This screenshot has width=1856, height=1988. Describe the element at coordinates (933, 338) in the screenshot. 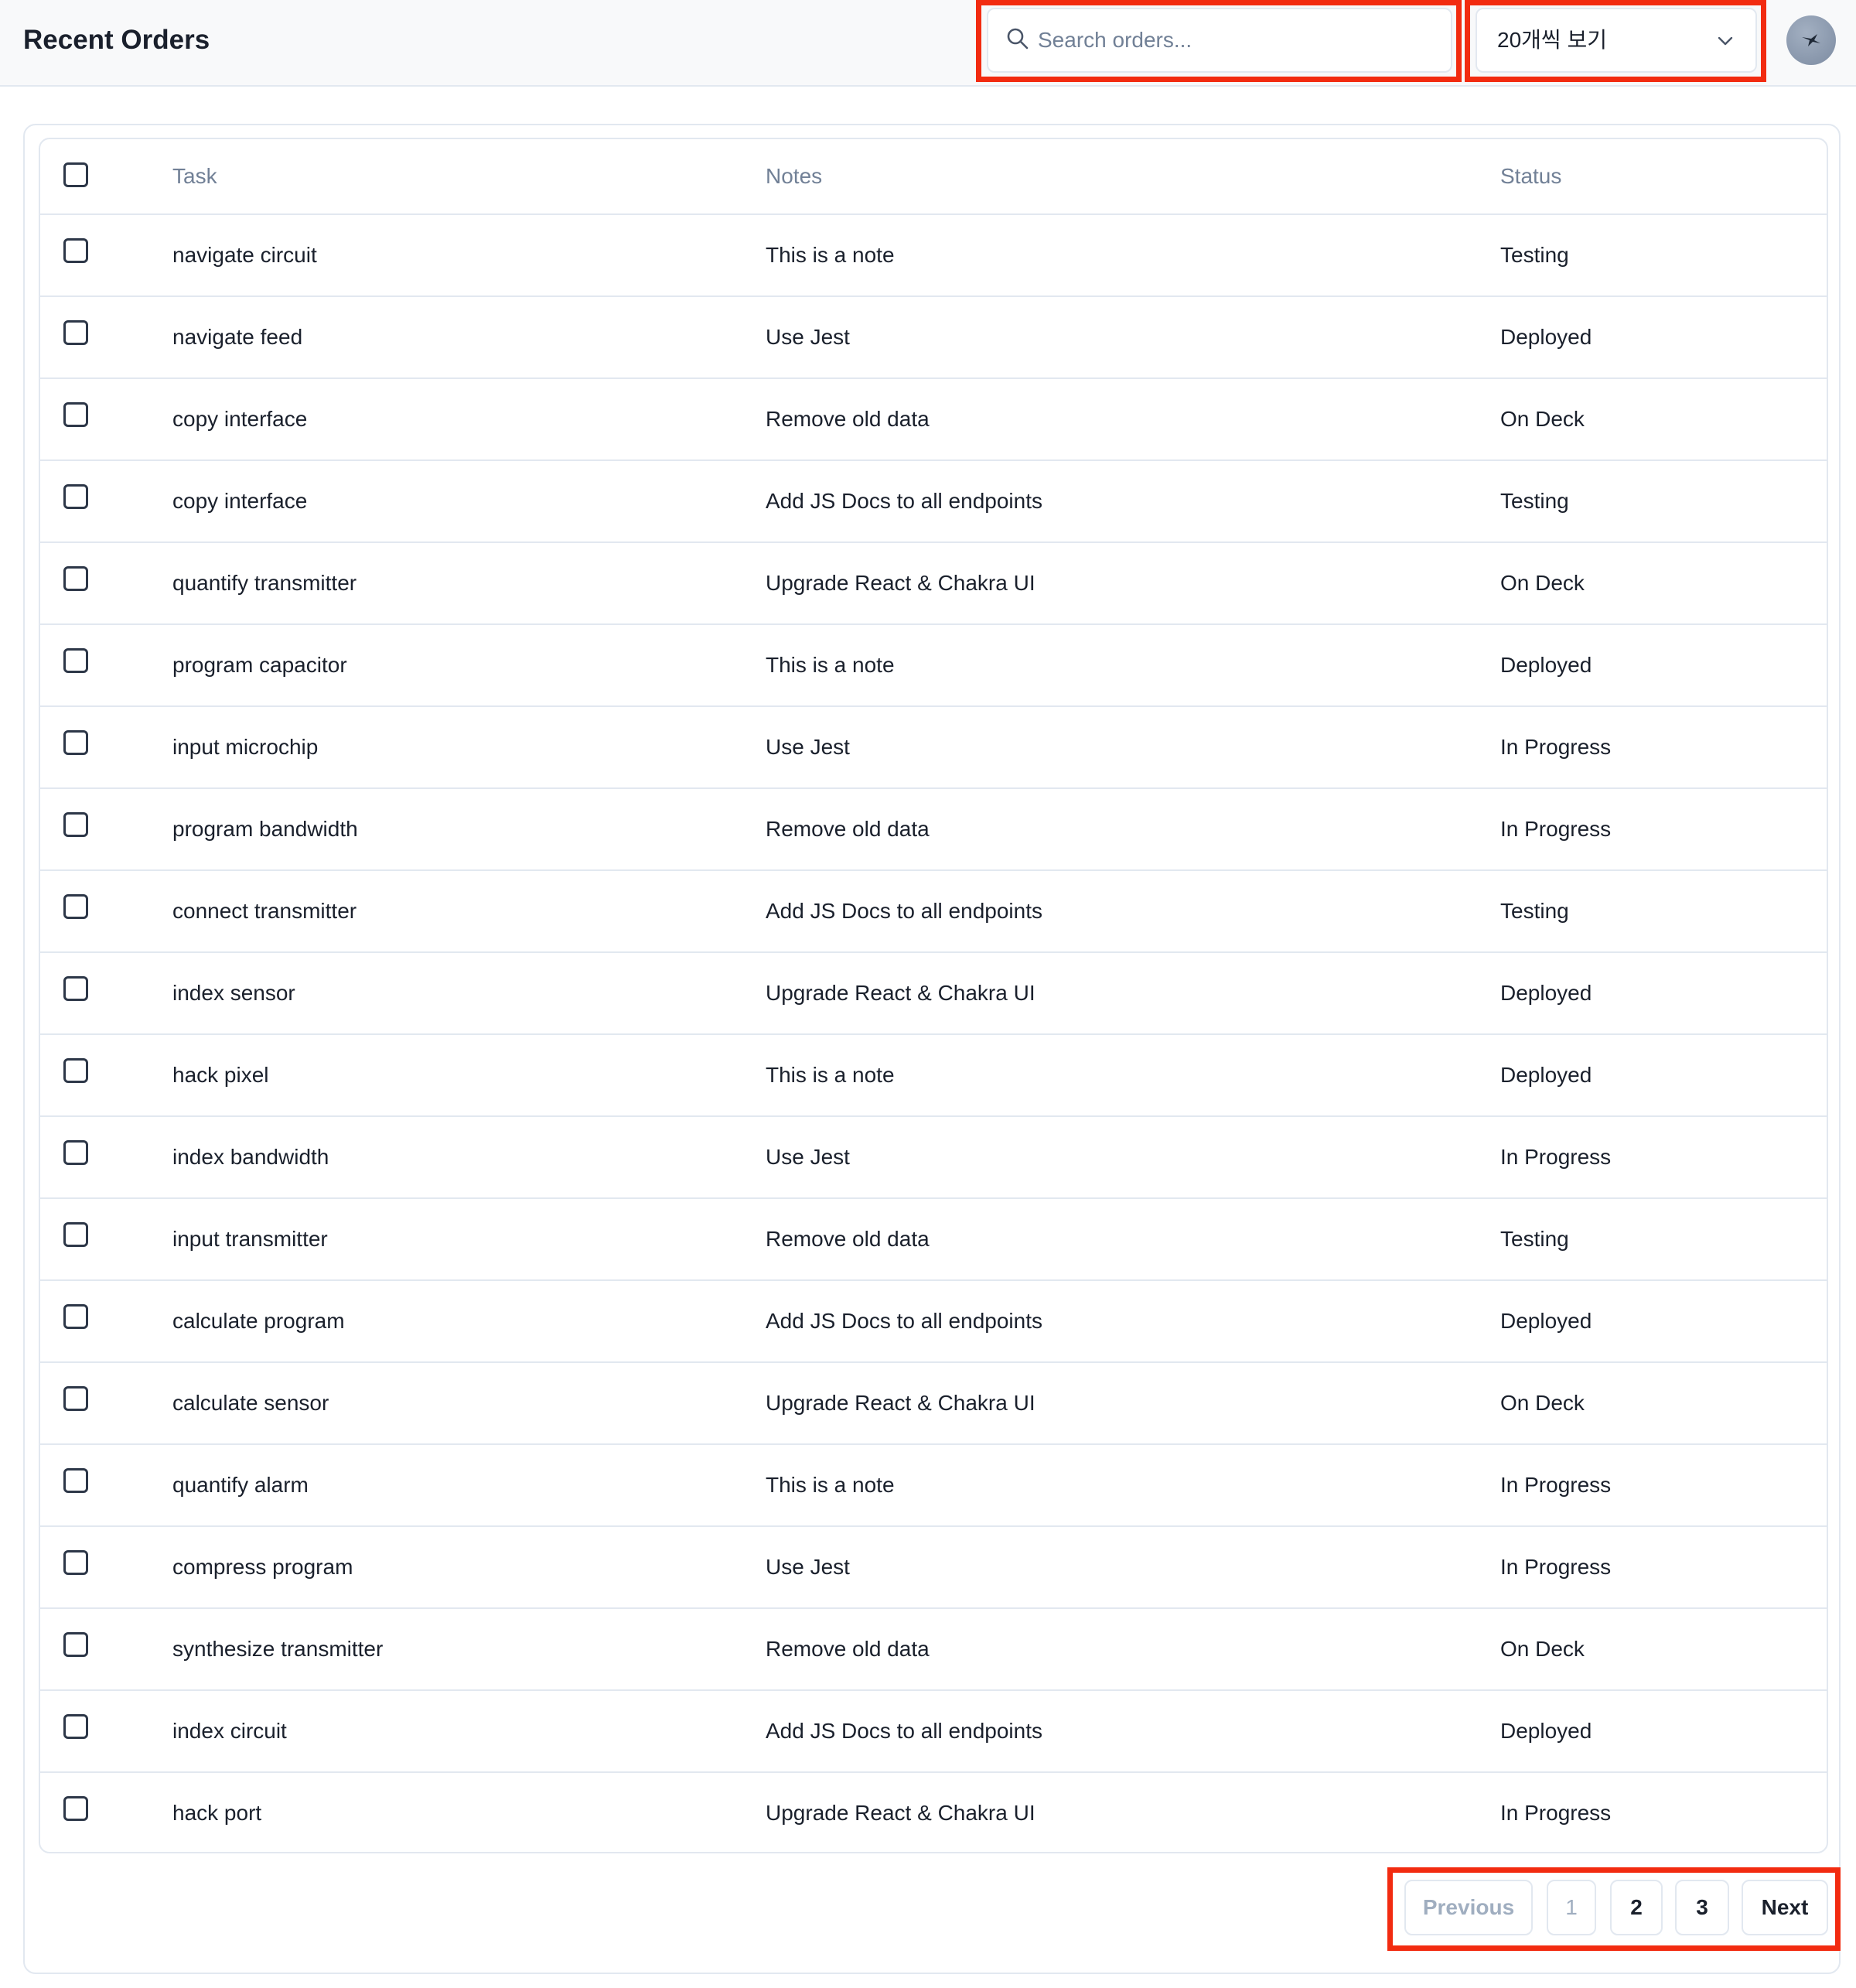

I see `table-row: navigate feed Use Jest Deployed` at that location.